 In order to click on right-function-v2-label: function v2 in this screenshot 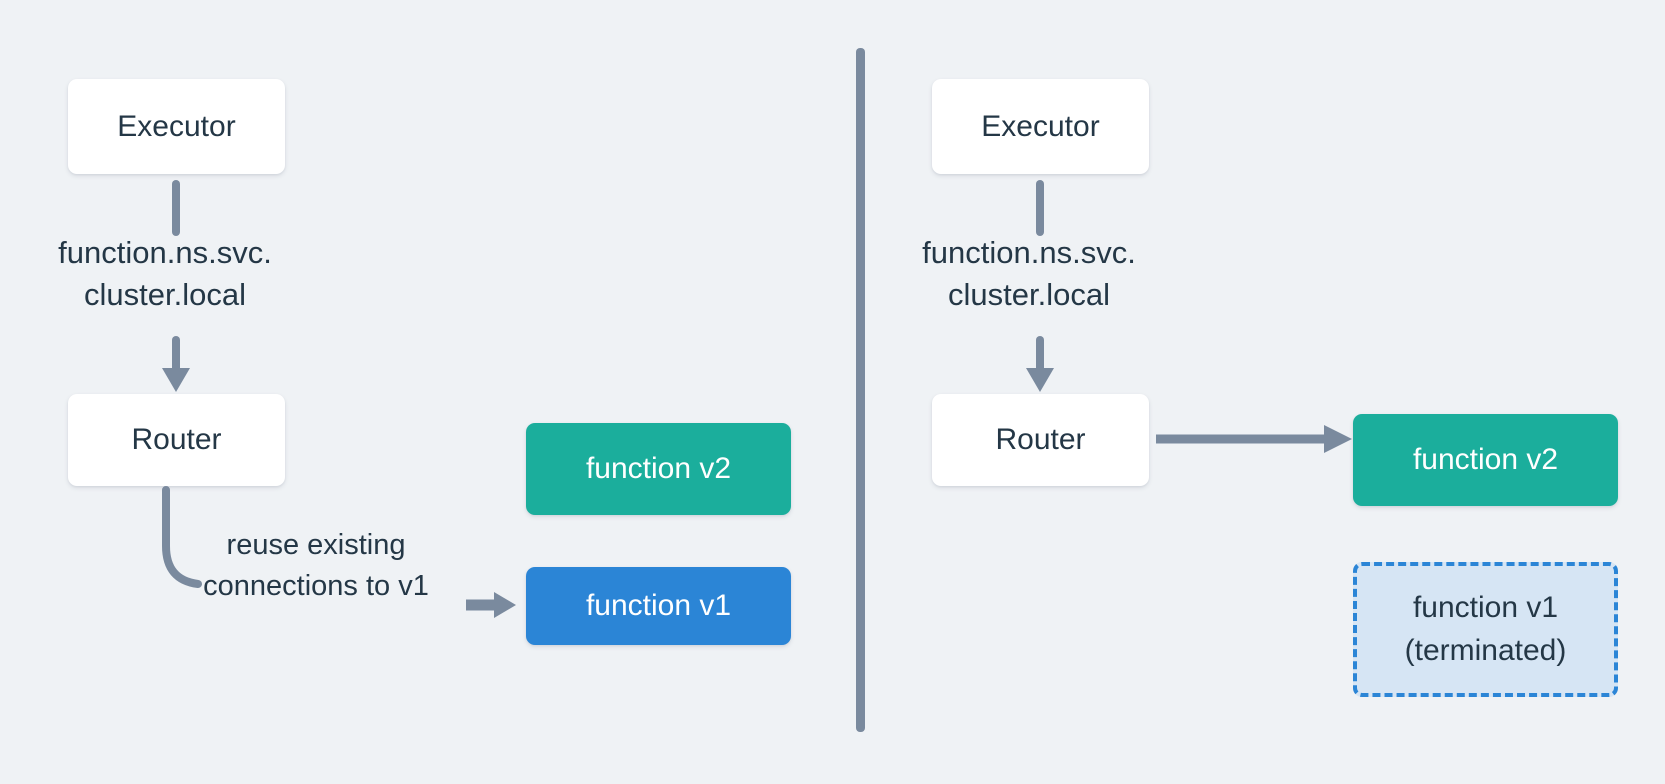, I will do `click(1485, 460)`.